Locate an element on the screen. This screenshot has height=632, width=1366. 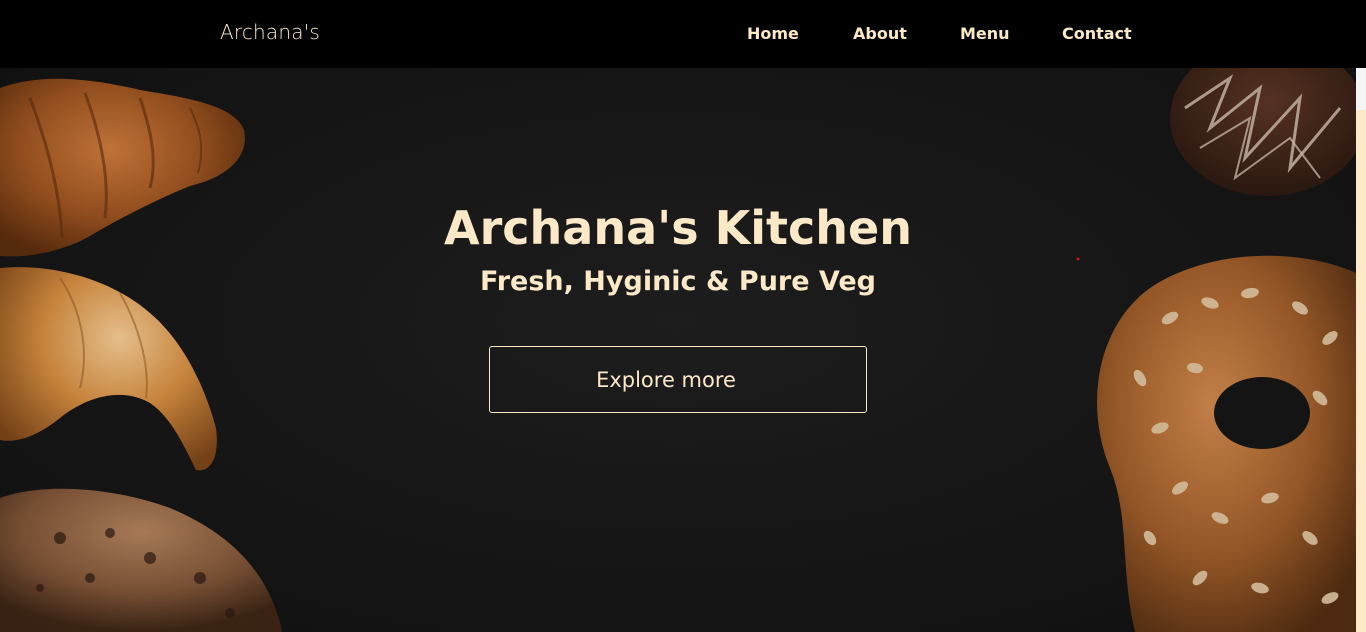
hero-subtitle: Fresh, Hyginic & Pure Veg is located at coordinates (678, 281).